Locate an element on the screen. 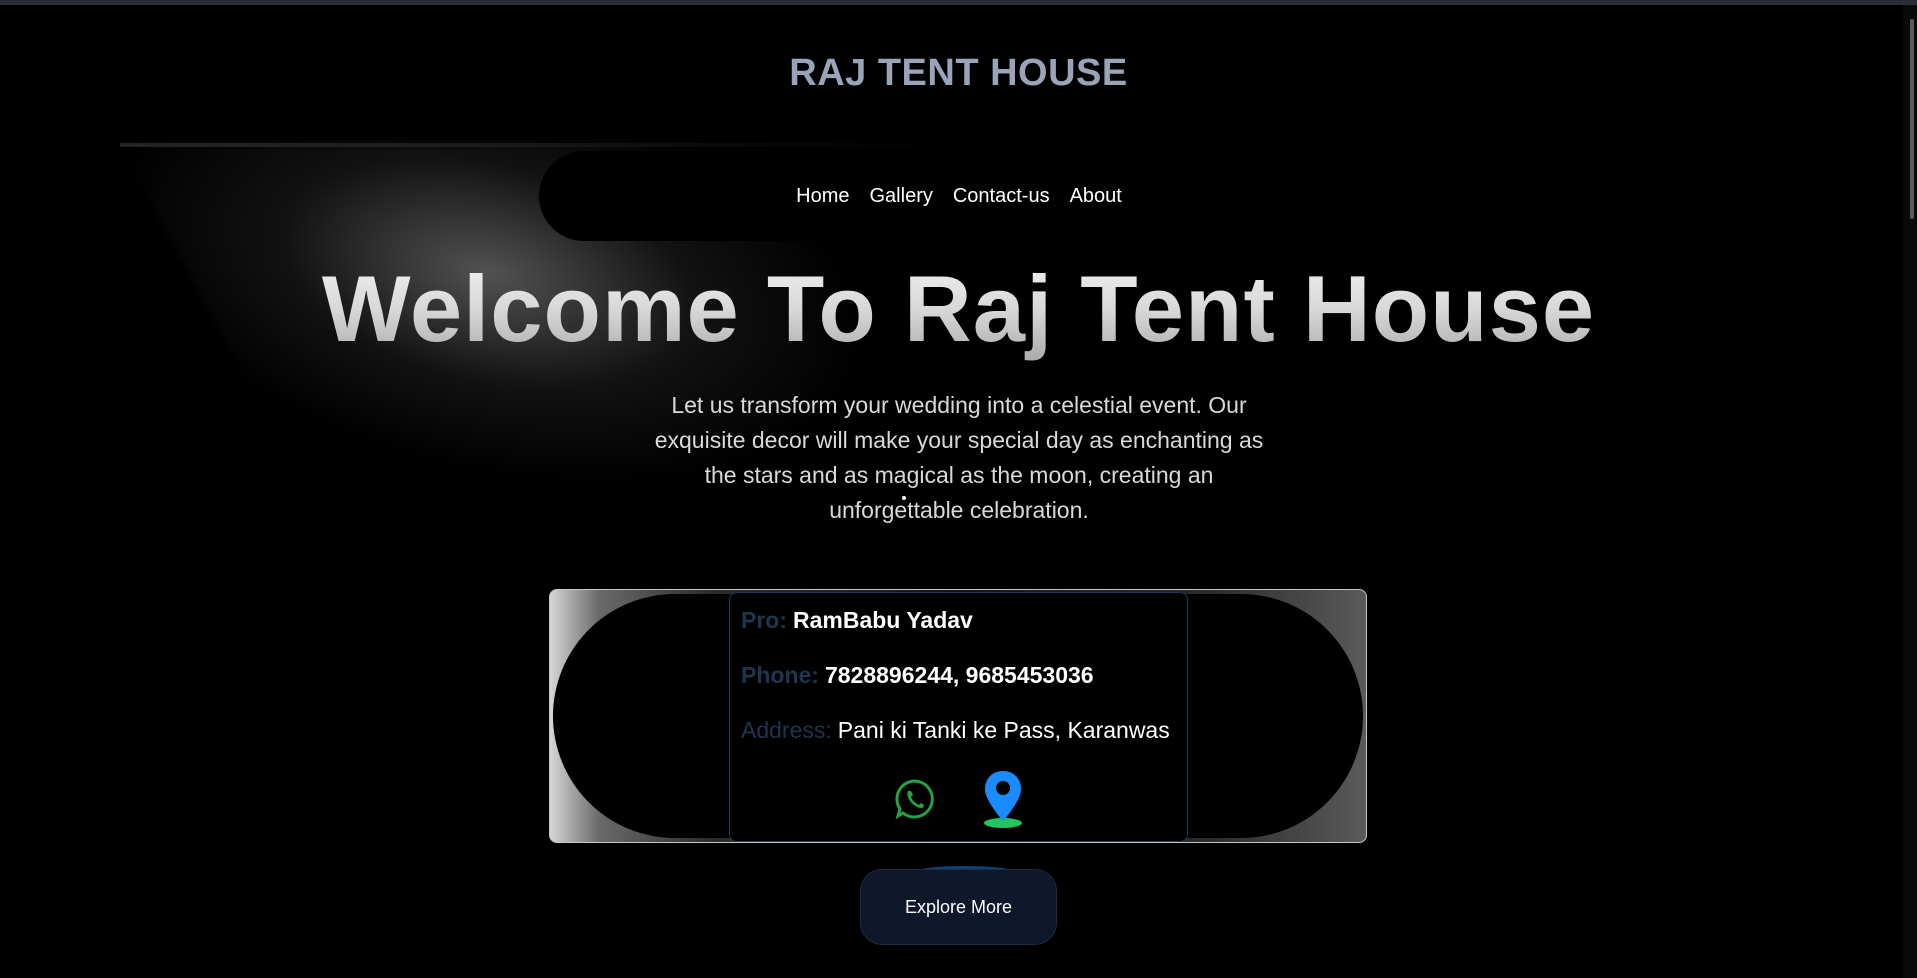 This screenshot has width=1917, height=978. main-nav: Home Gallery Contact-us About is located at coordinates (959, 196).